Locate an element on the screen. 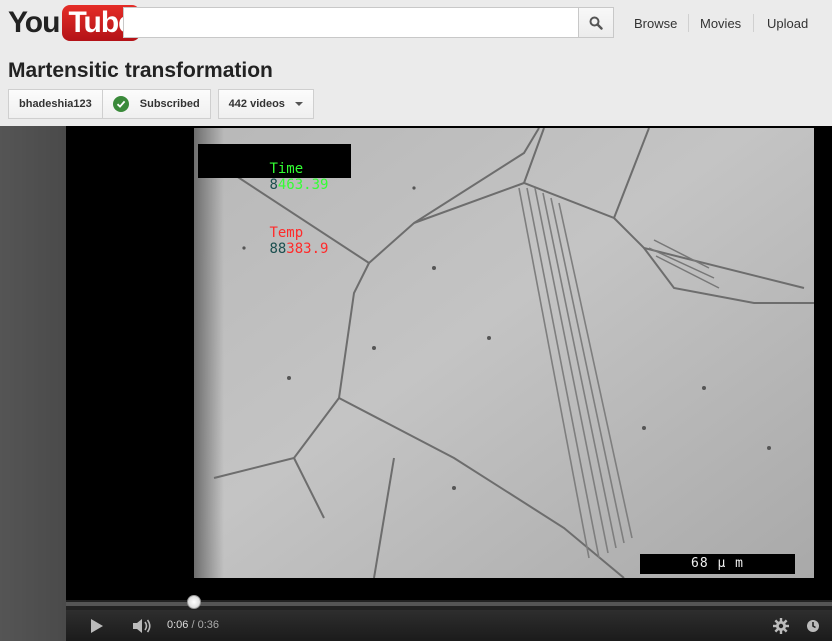 The height and width of the screenshot is (641, 832). volume-button is located at coordinates (142, 625).